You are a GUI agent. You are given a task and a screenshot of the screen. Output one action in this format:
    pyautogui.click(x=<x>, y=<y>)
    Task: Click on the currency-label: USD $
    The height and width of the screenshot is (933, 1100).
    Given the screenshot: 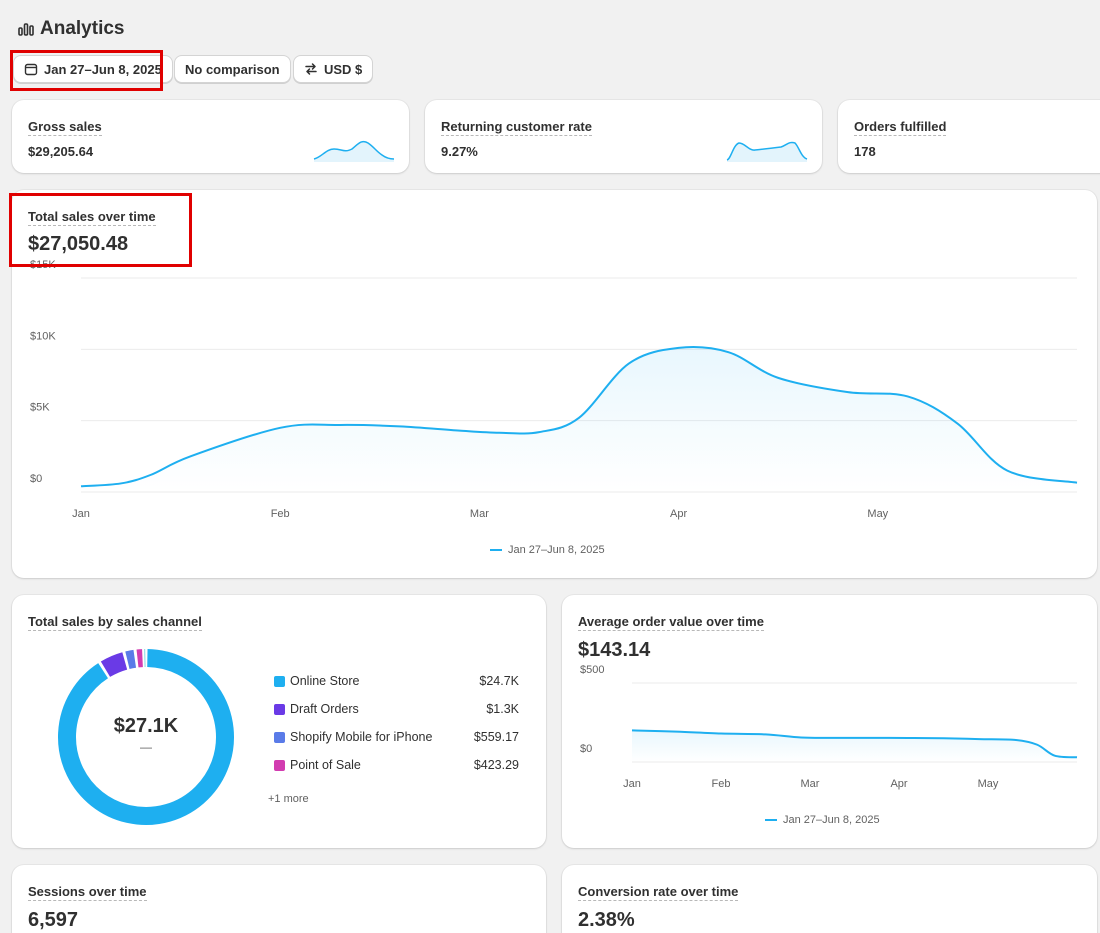 What is the action you would take?
    pyautogui.click(x=343, y=69)
    